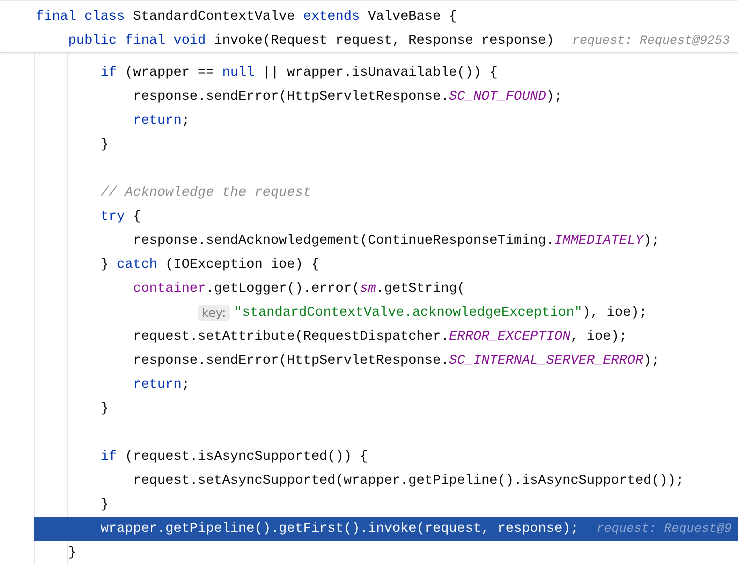  I want to click on code-line: container.getLogger().error(sm.getString(, so click(299, 289).